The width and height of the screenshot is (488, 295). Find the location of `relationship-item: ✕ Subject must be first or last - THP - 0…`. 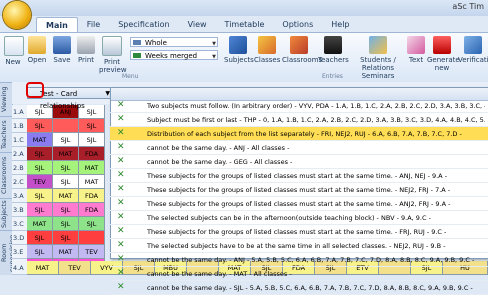

relationship-item: ✕ Subject must be first or last - THP - 0… is located at coordinates (299, 120).